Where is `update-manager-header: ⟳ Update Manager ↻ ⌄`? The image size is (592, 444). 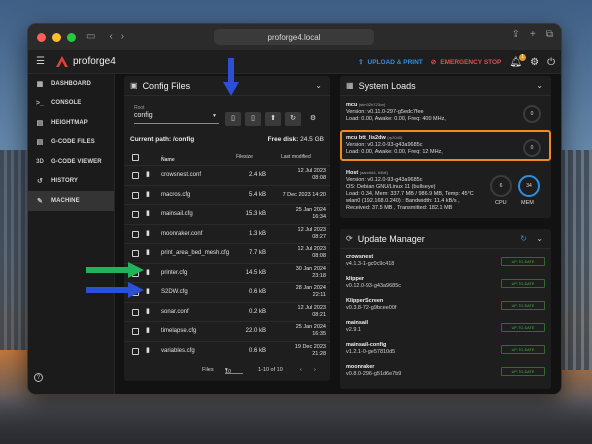 update-manager-header: ⟳ Update Manager ↻ ⌄ is located at coordinates (445, 239).